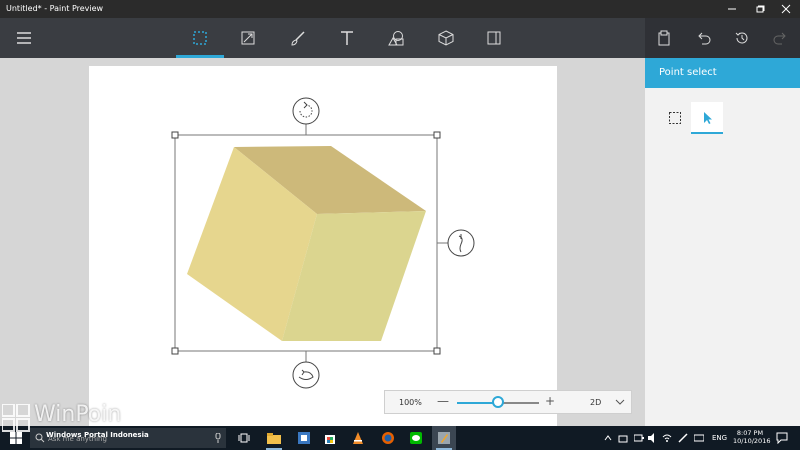  I want to click on folder-icon, so click(274, 438).